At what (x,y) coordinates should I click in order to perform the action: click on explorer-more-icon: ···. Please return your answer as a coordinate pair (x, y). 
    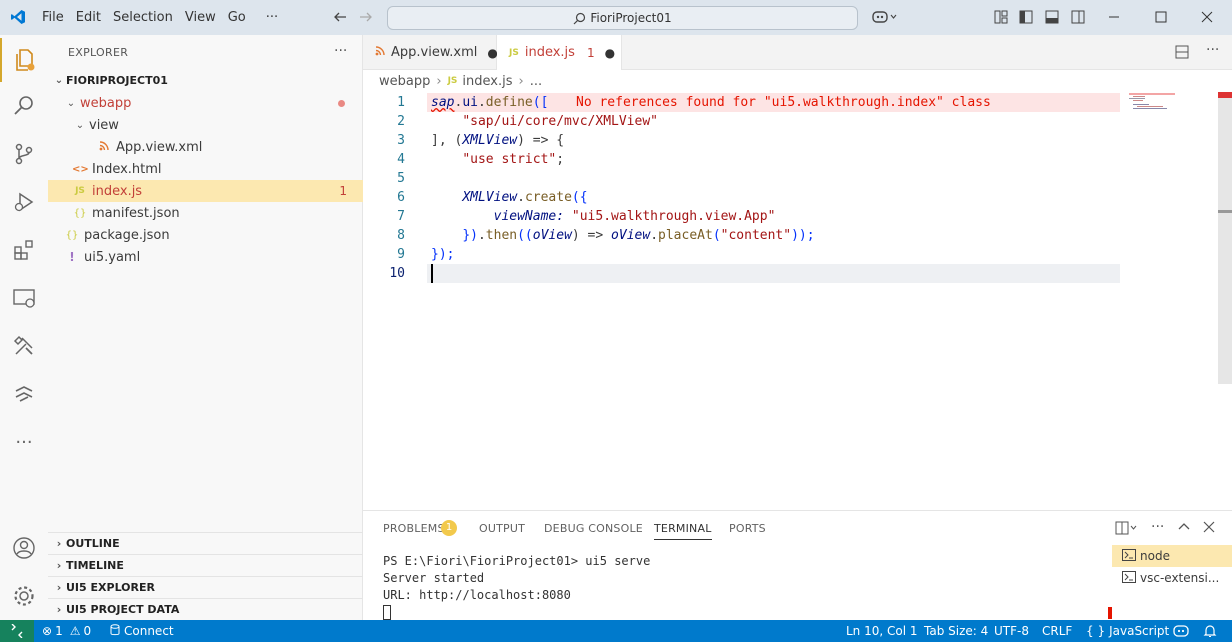
    Looking at the image, I should click on (340, 51).